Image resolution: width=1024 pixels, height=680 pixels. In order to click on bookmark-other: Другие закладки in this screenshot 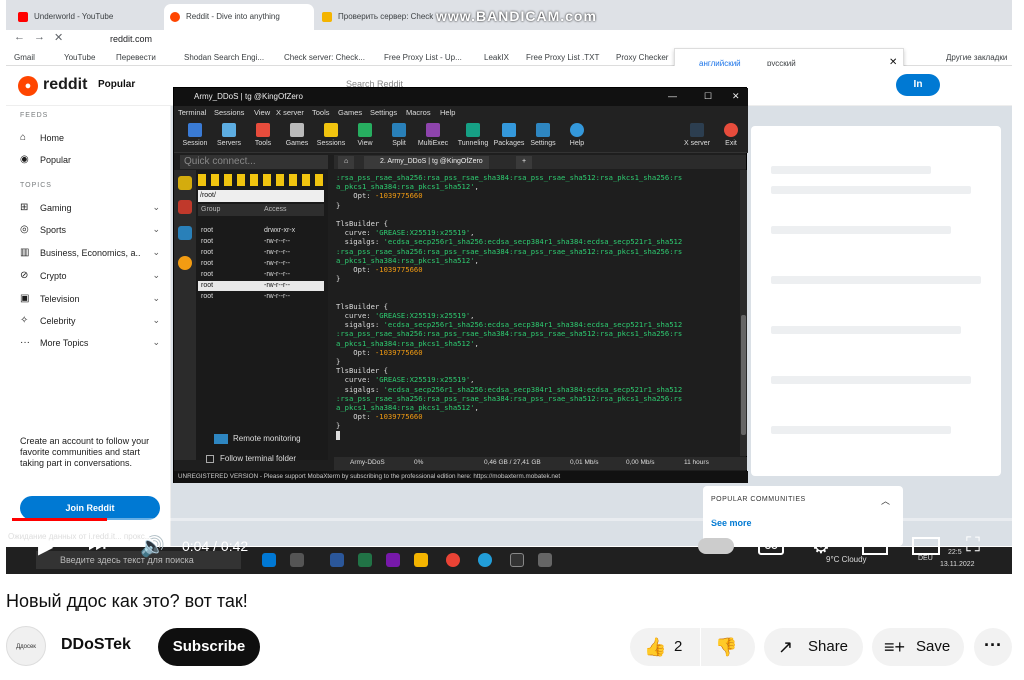, I will do `click(976, 57)`.